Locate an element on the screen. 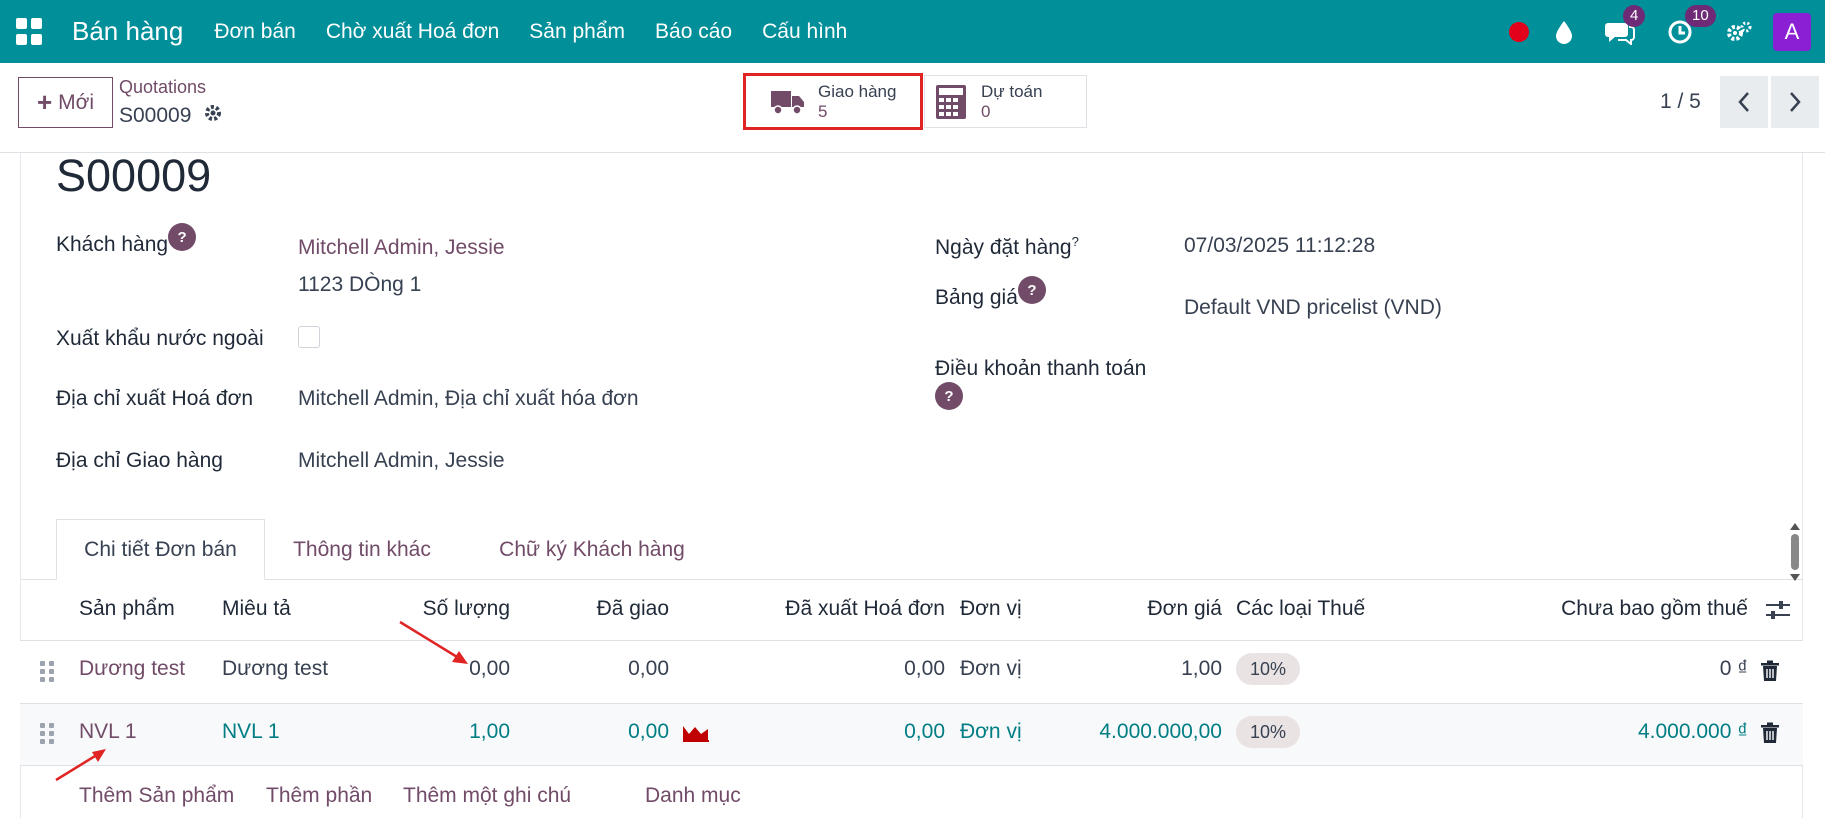 The image size is (1825, 818). messages-icon: 4 is located at coordinates (1625, 24).